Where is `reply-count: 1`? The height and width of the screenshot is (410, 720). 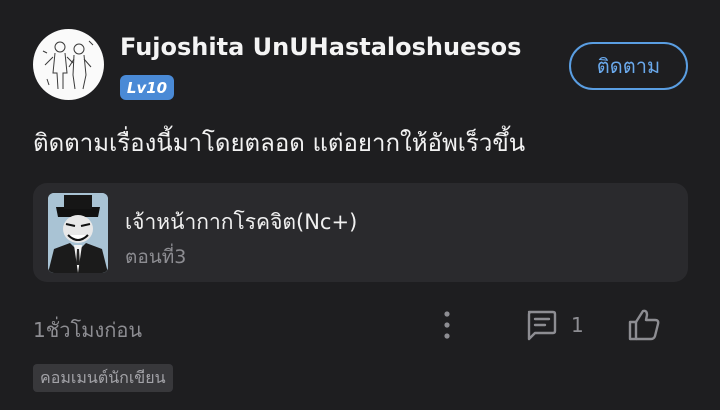 reply-count: 1 is located at coordinates (577, 325).